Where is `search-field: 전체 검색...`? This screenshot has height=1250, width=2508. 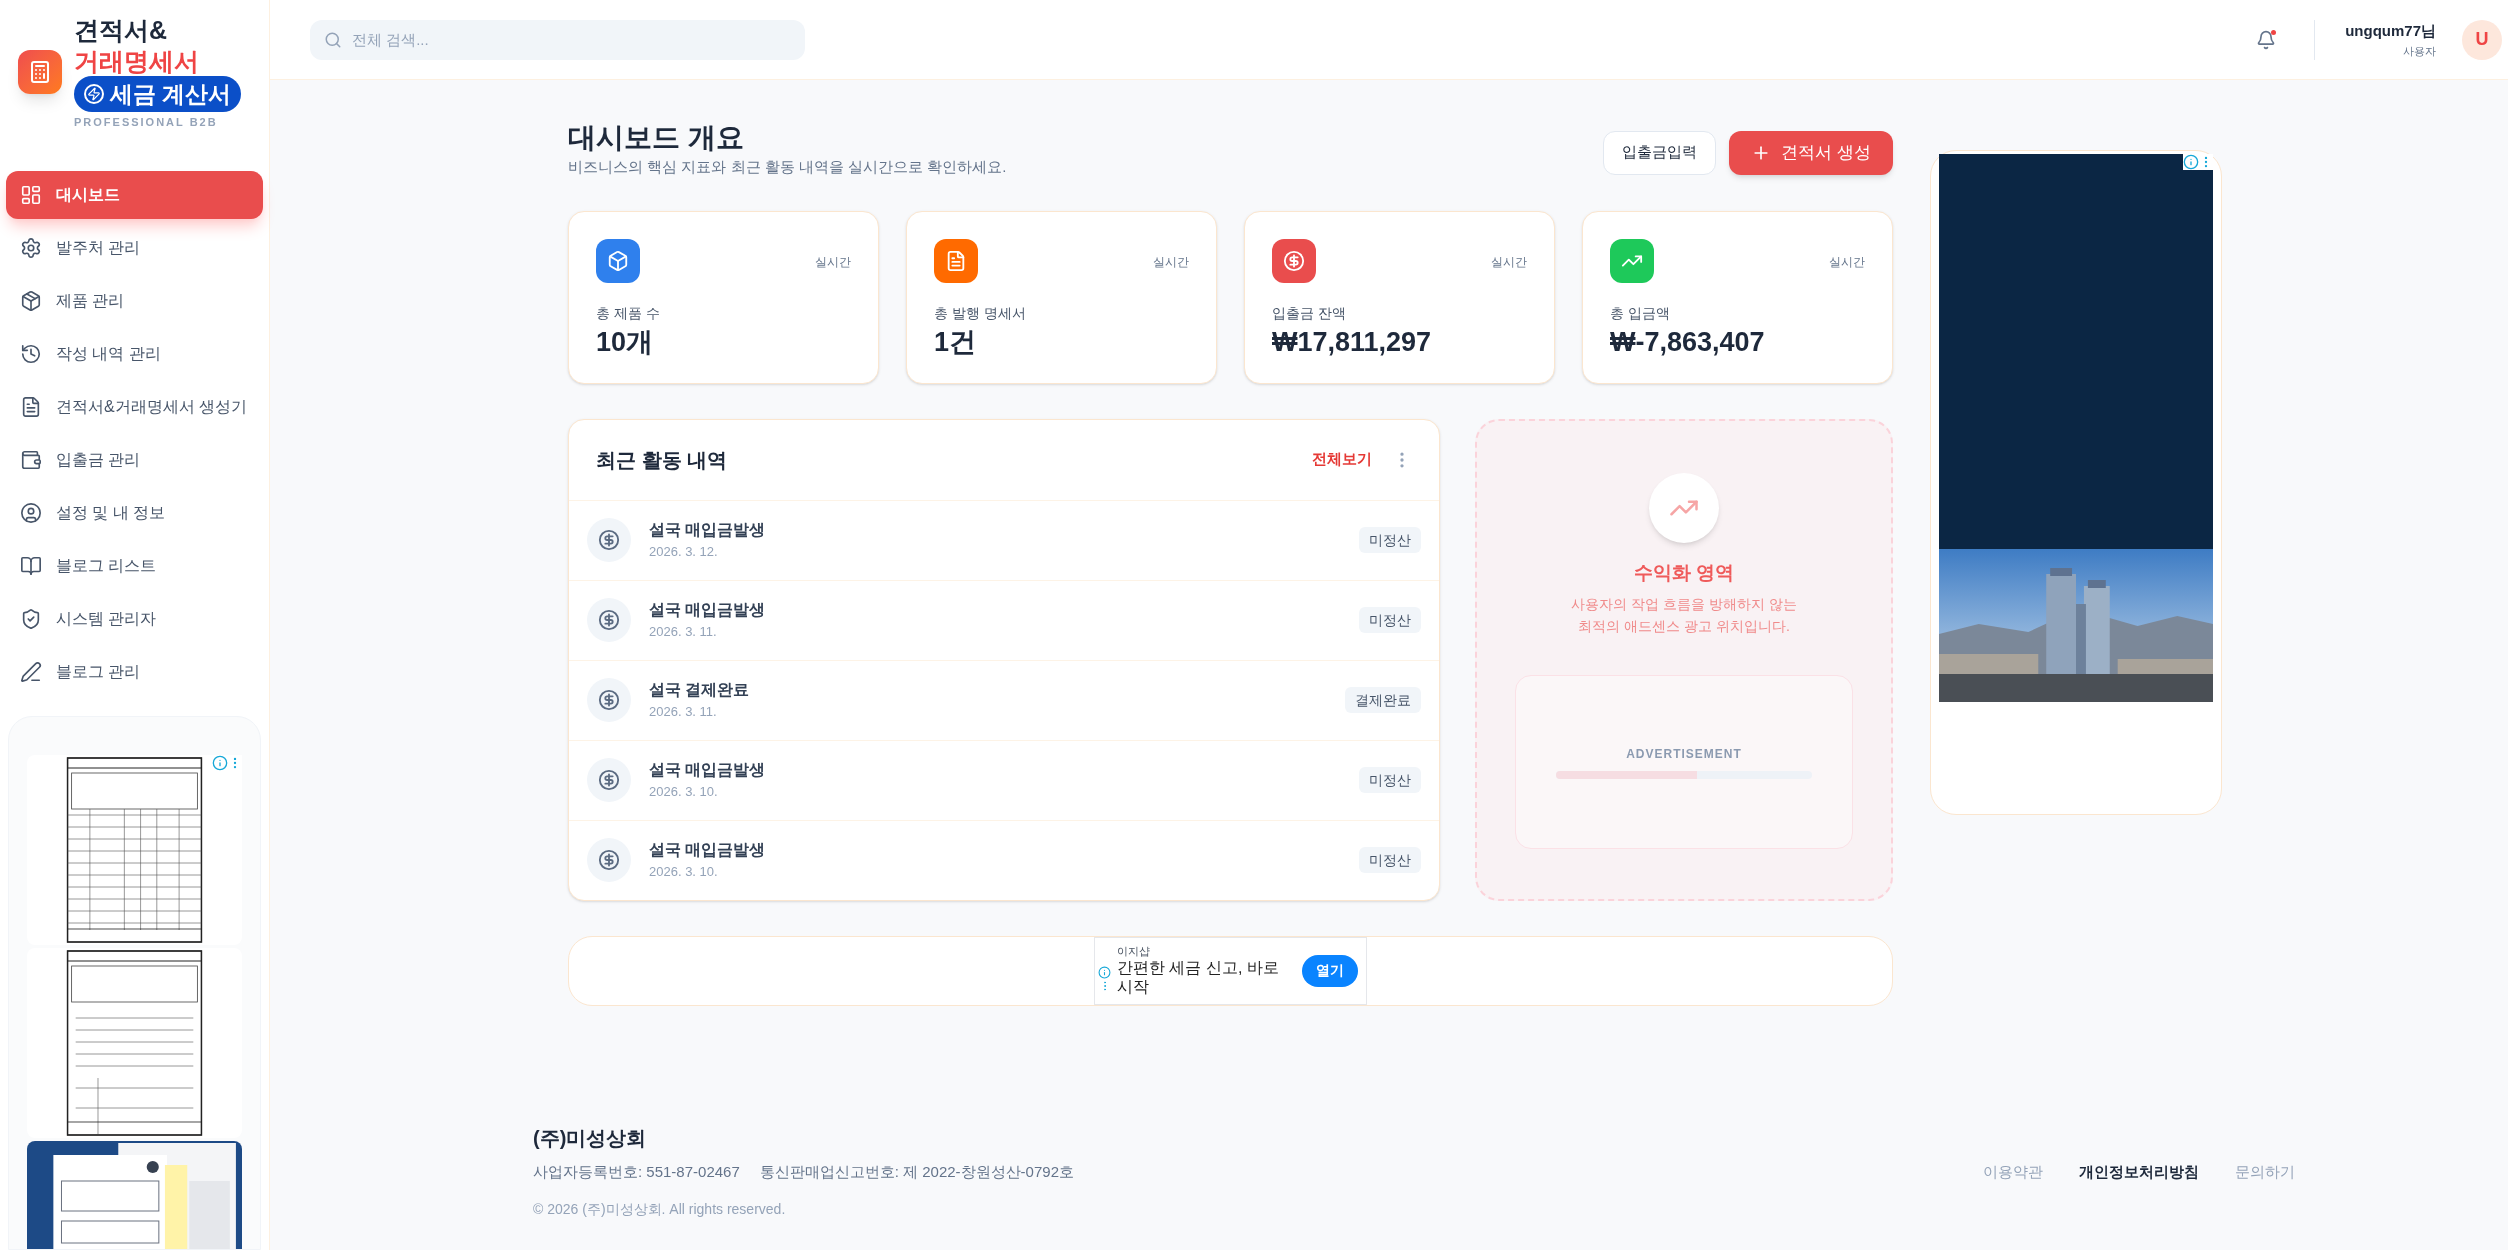
search-field: 전체 검색... is located at coordinates (557, 39).